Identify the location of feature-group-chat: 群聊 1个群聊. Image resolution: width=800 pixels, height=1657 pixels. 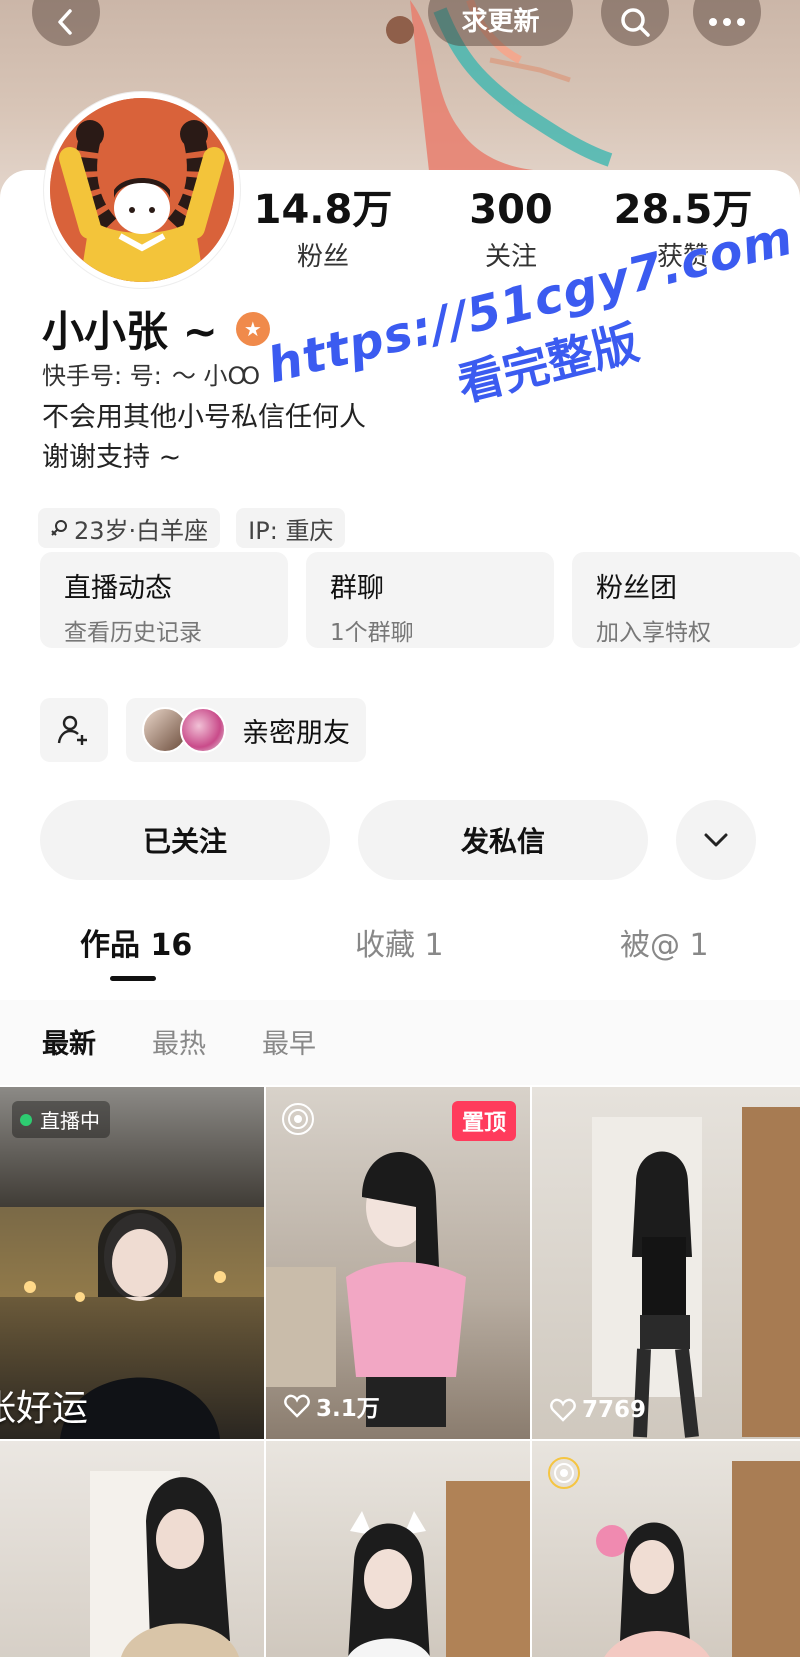
(430, 600).